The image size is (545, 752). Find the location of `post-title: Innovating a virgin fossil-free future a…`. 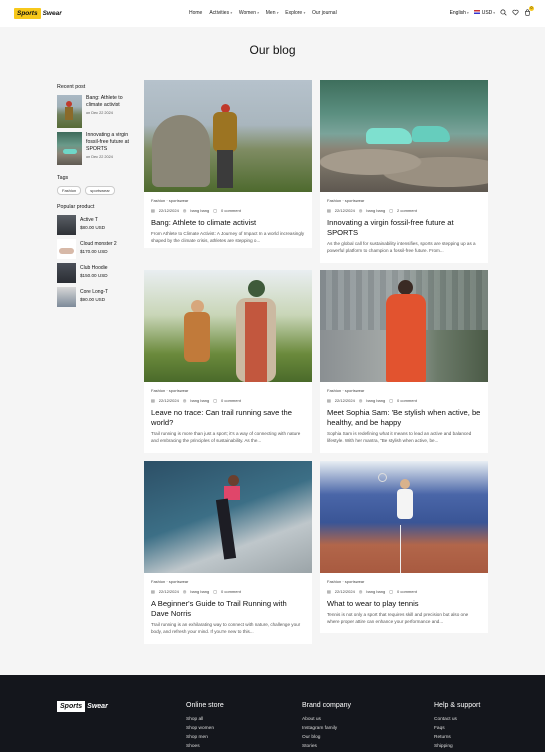

post-title: Innovating a virgin fossil-free future a… is located at coordinates (404, 228).